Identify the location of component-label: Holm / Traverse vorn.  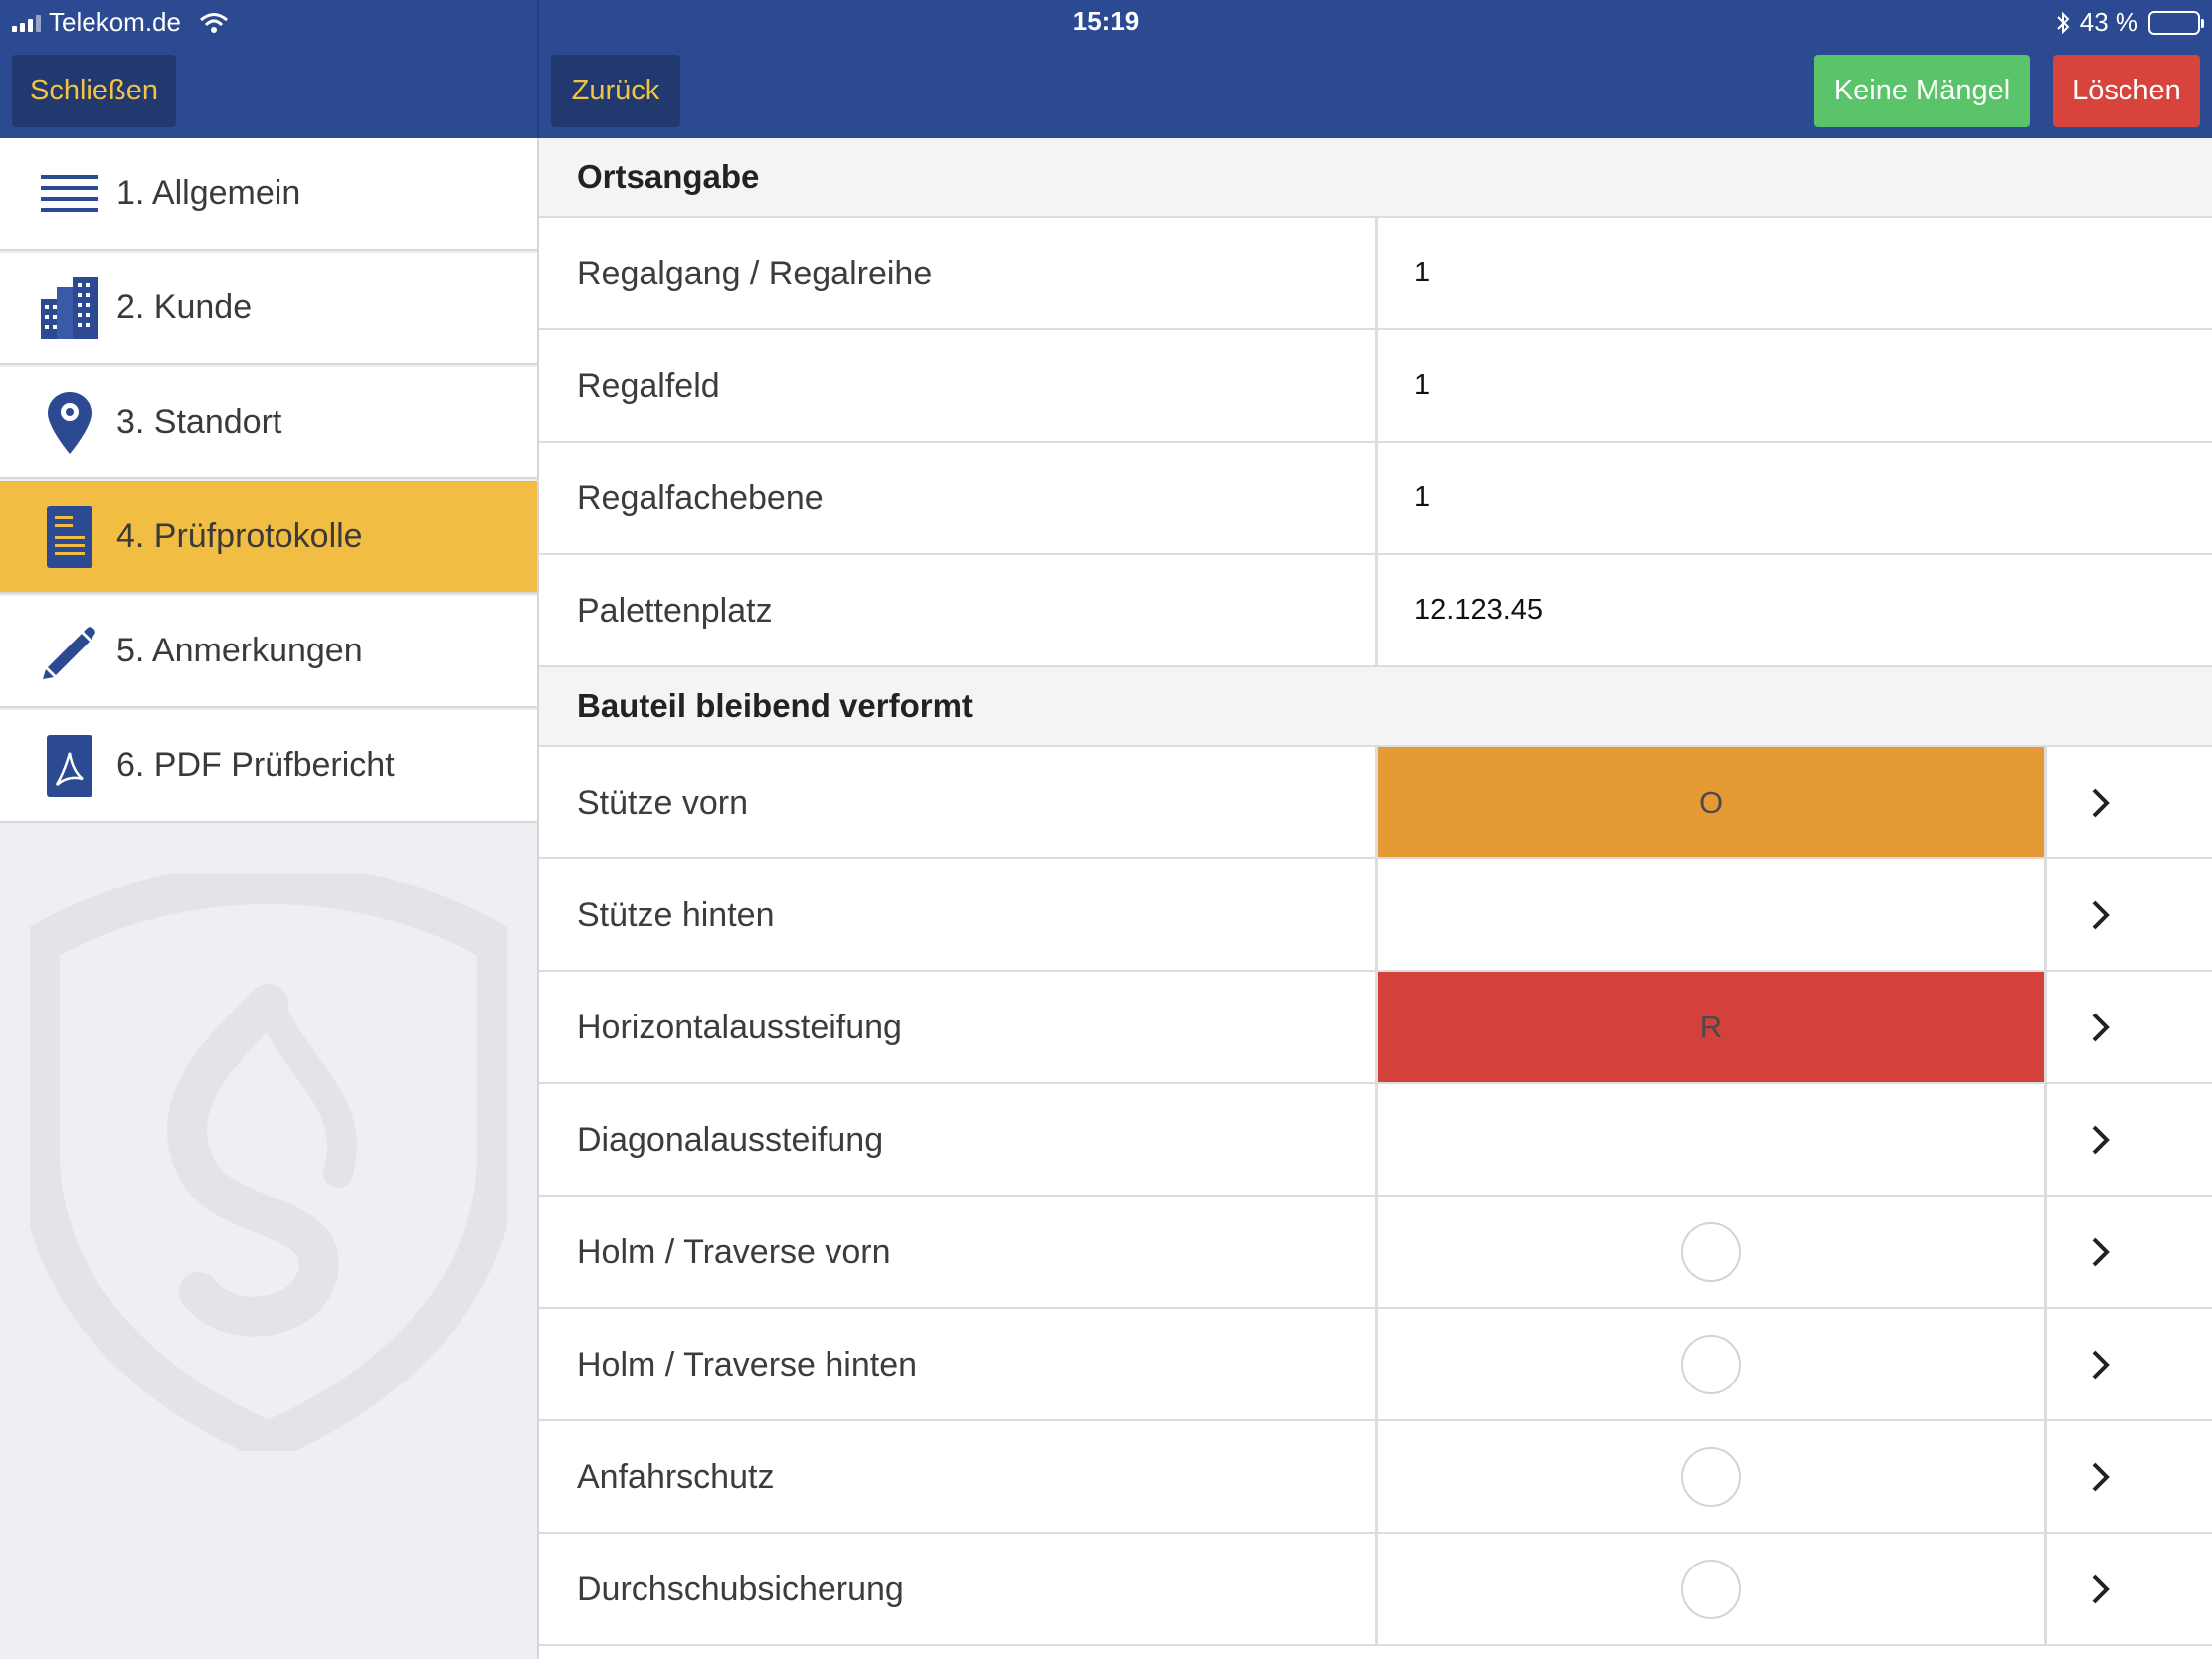
(734, 1252).